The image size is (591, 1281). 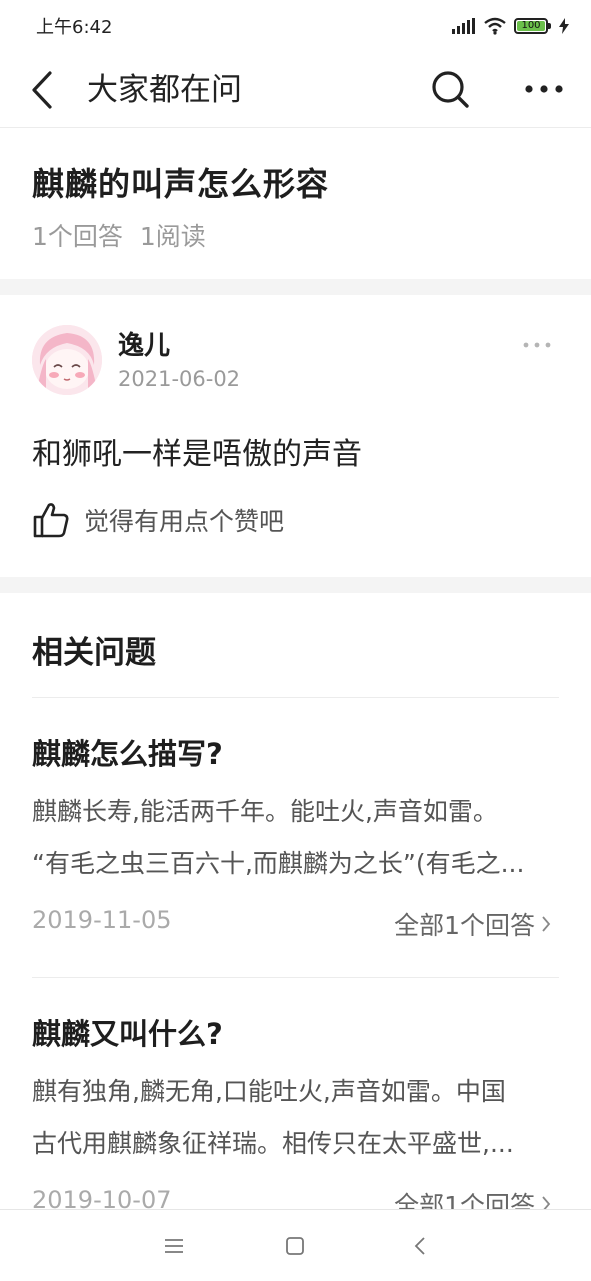 I want to click on related-question-excerpt: 麒麟长寿,能活两千年。能吐火,声音如雷。, so click(x=295, y=812).